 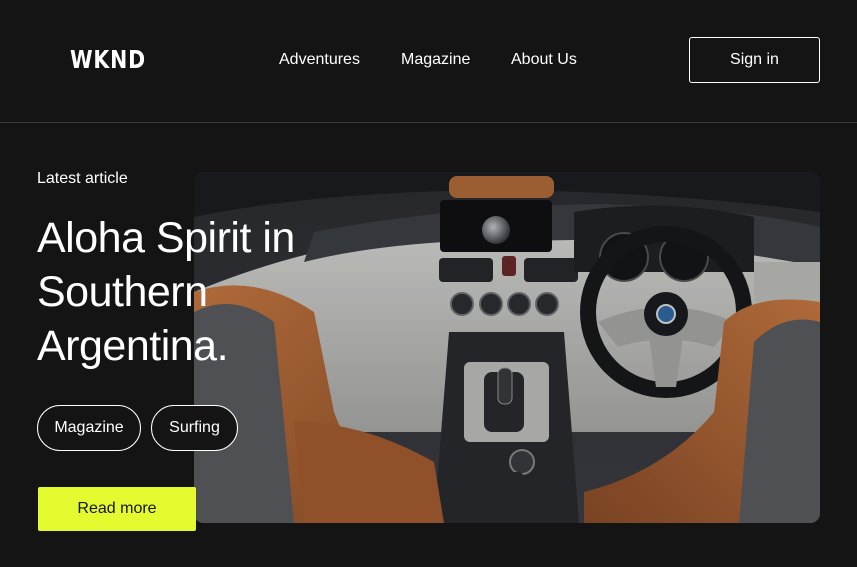 What do you see at coordinates (319, 60) in the screenshot?
I see `nav-link-adventures: Adventures` at bounding box center [319, 60].